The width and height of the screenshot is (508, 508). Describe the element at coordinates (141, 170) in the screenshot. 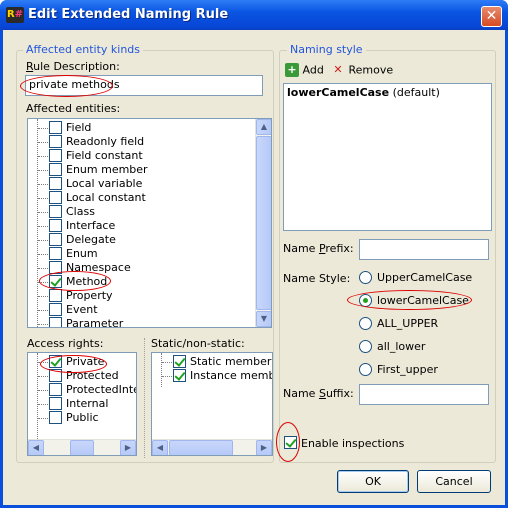

I see `entity-item: Enum member` at that location.